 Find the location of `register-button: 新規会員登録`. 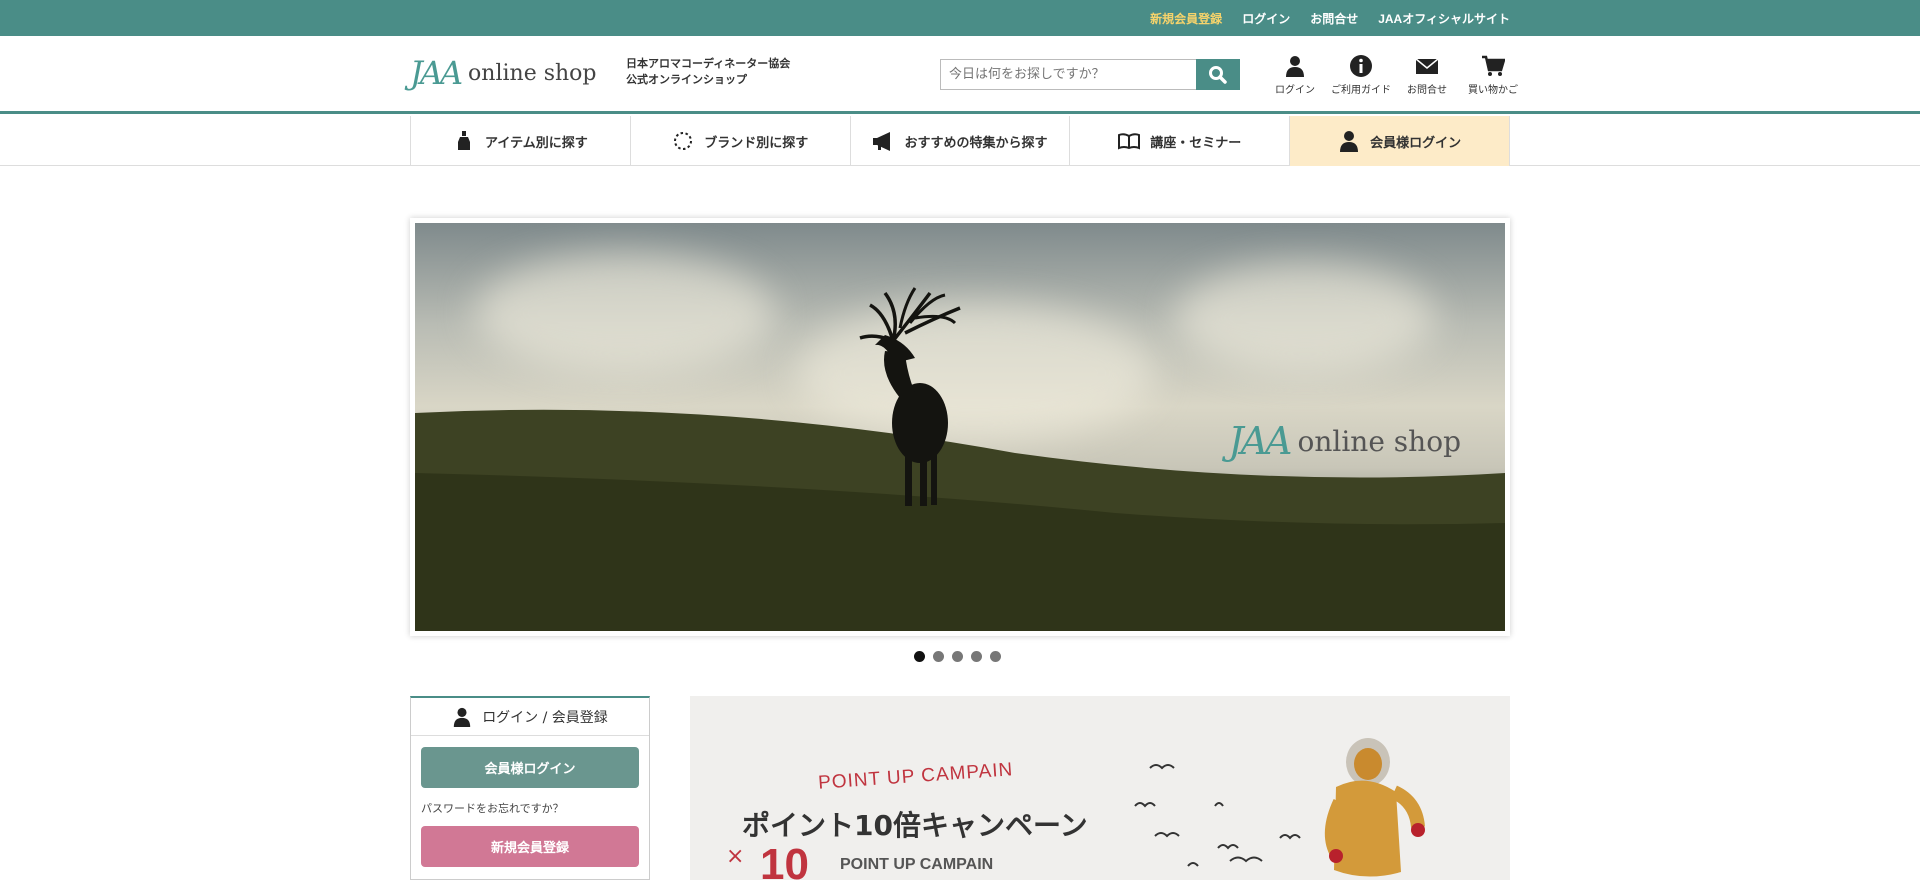

register-button: 新規会員登録 is located at coordinates (530, 846).